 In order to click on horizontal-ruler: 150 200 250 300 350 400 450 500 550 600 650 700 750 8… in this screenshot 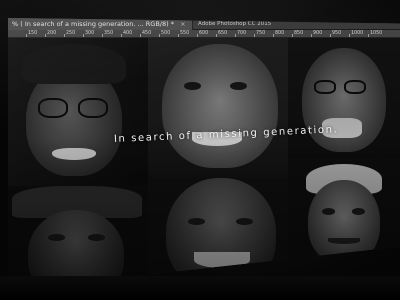, I will do `click(204, 34)`.